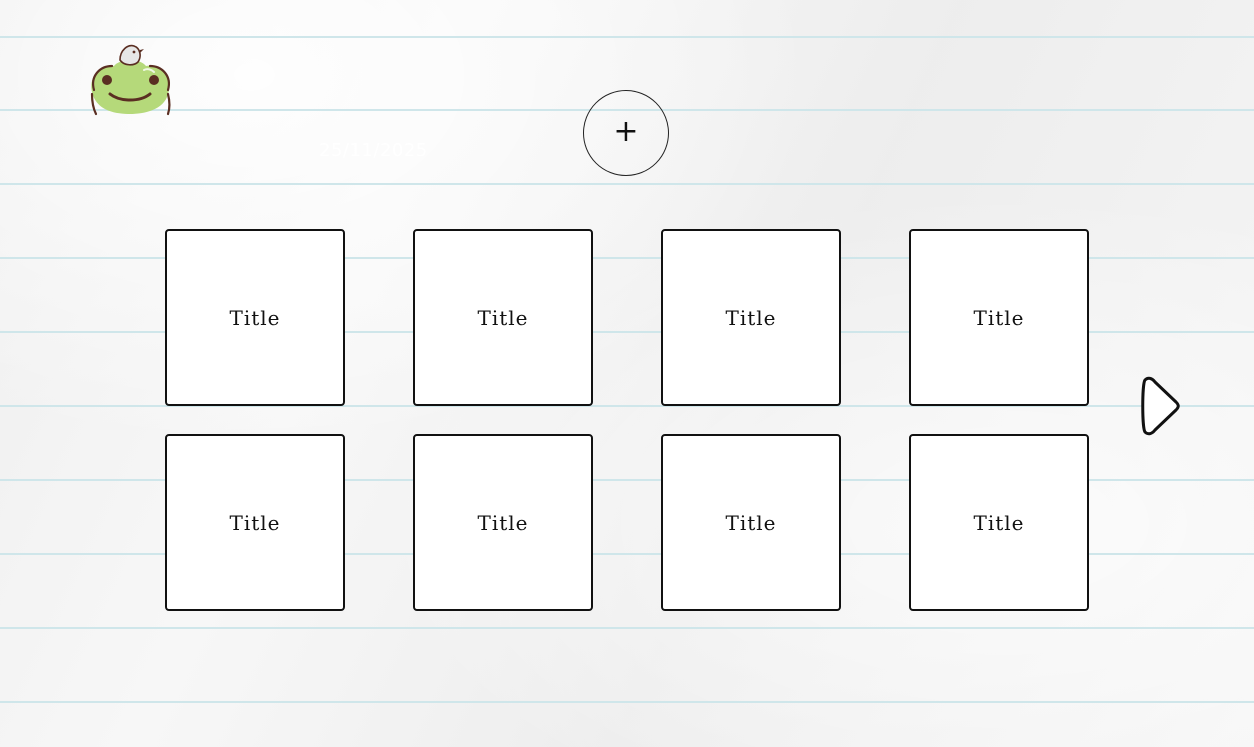 The height and width of the screenshot is (747, 1254). What do you see at coordinates (373, 150) in the screenshot?
I see `current-date: 25/11/2025` at bounding box center [373, 150].